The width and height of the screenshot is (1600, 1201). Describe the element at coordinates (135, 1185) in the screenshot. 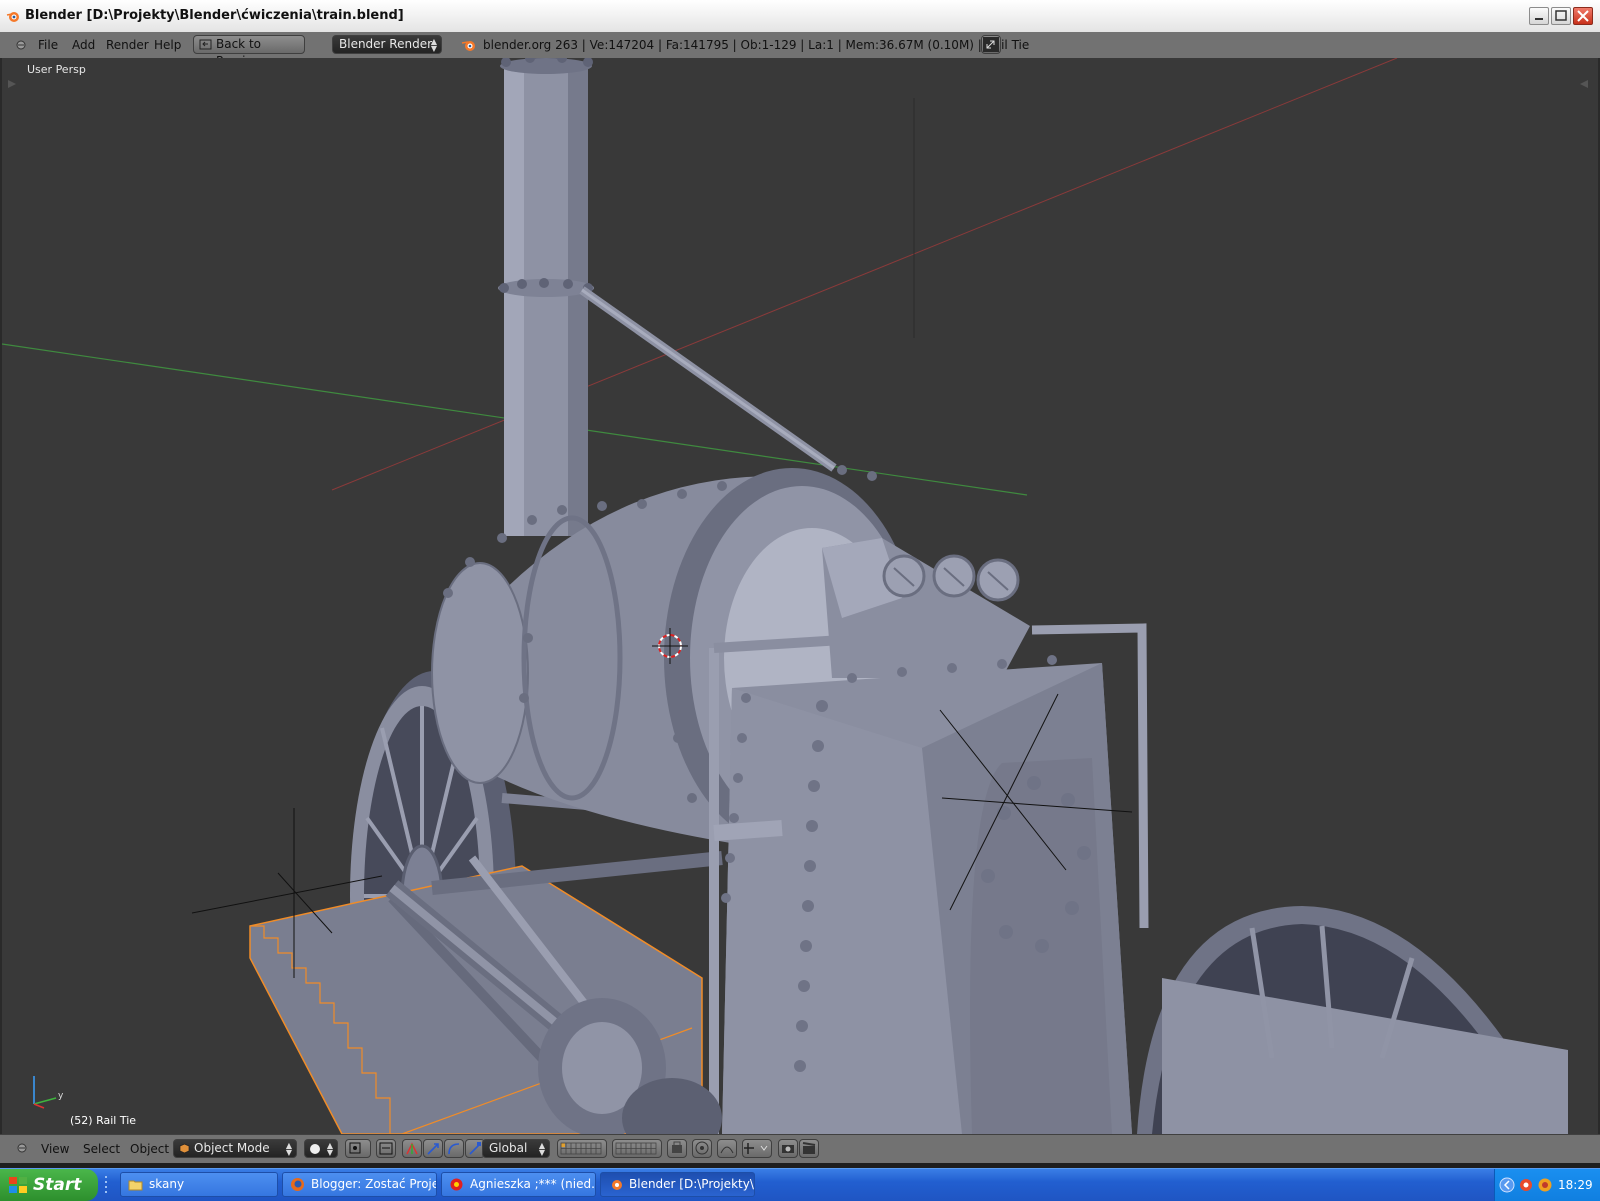

I see `folder-icon` at that location.